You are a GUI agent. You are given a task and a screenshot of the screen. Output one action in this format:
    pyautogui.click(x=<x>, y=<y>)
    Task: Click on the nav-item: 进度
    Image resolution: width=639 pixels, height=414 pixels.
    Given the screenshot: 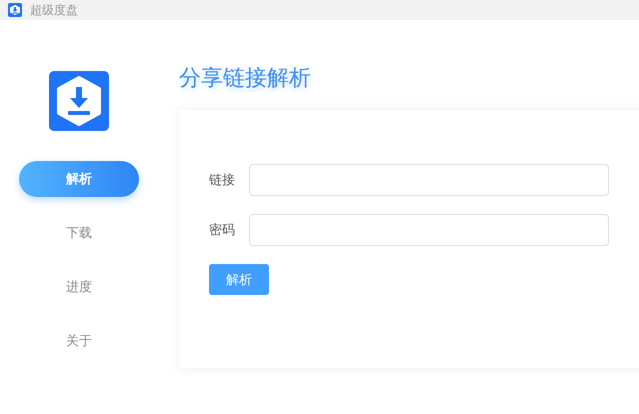 What is the action you would take?
    pyautogui.click(x=79, y=287)
    